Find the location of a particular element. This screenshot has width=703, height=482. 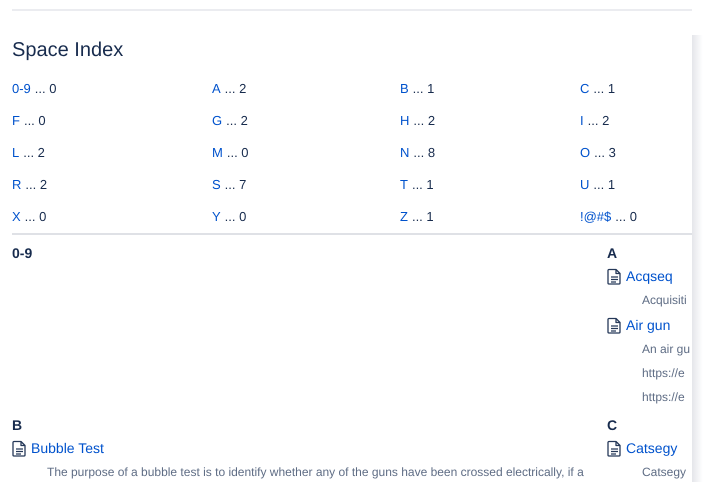

page-title: Space Index is located at coordinates (68, 50).